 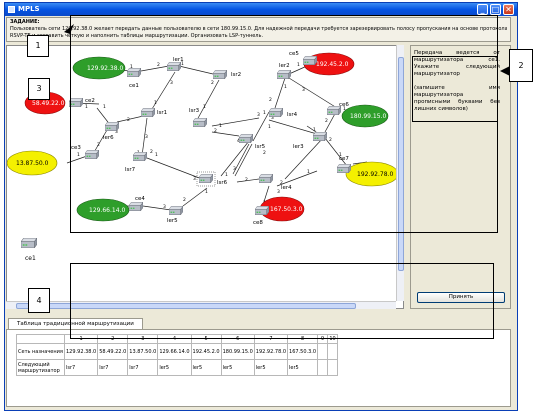 I want to click on row-label-network: Сеть назначения, so click(x=40, y=351).